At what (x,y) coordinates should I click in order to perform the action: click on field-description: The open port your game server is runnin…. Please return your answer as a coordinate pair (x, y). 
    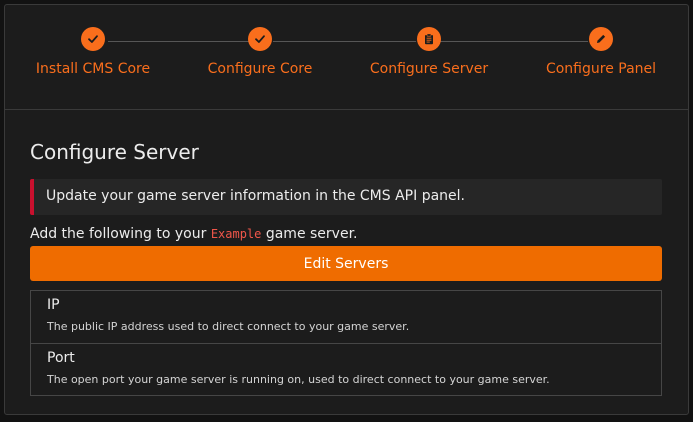
    Looking at the image, I should click on (298, 379).